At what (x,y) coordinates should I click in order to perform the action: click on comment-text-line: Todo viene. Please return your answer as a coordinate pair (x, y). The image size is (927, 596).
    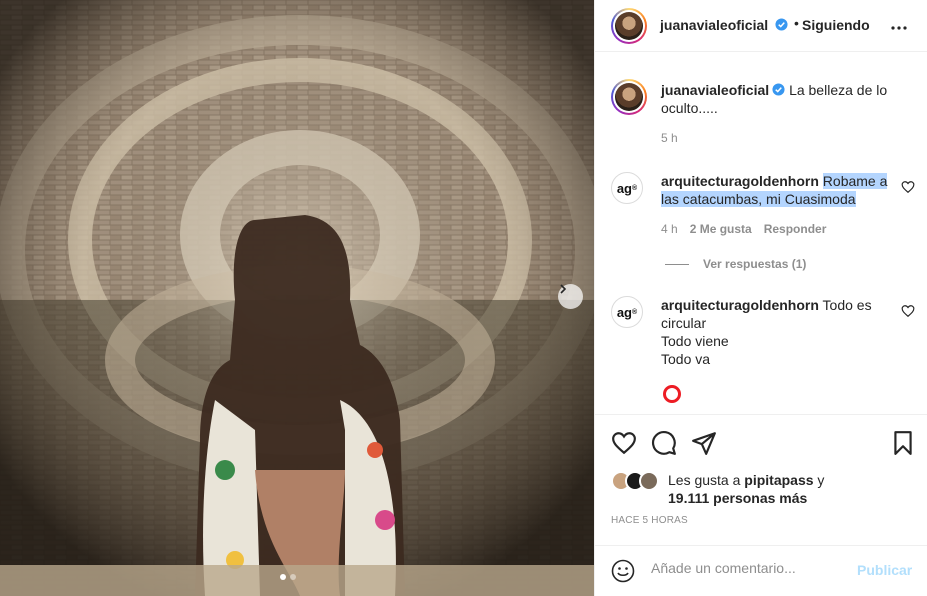
    Looking at the image, I should click on (695, 341).